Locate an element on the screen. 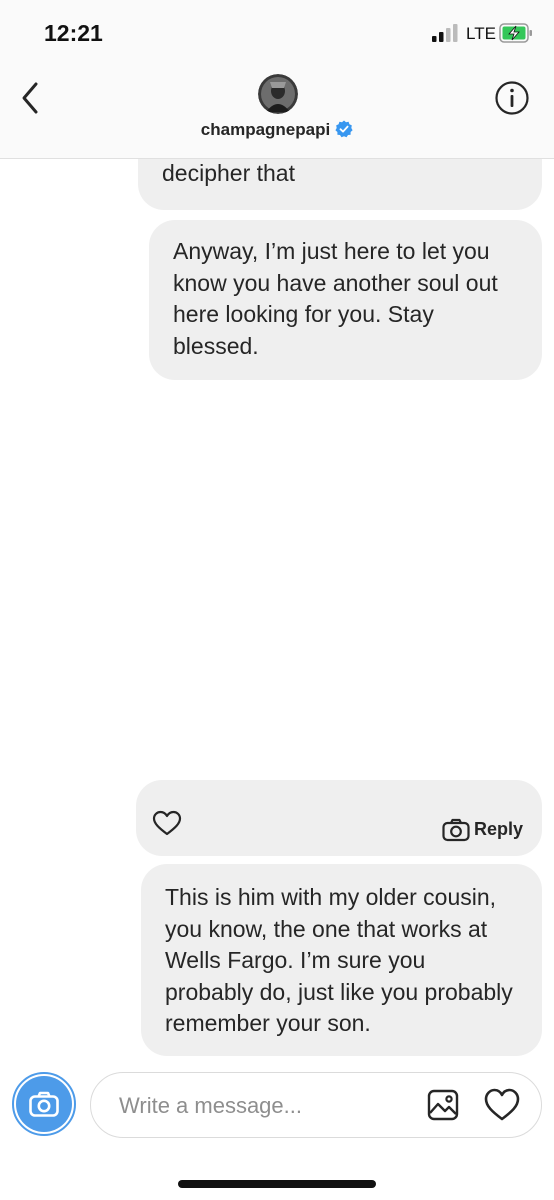  battery-charging-icon is located at coordinates (515, 33).